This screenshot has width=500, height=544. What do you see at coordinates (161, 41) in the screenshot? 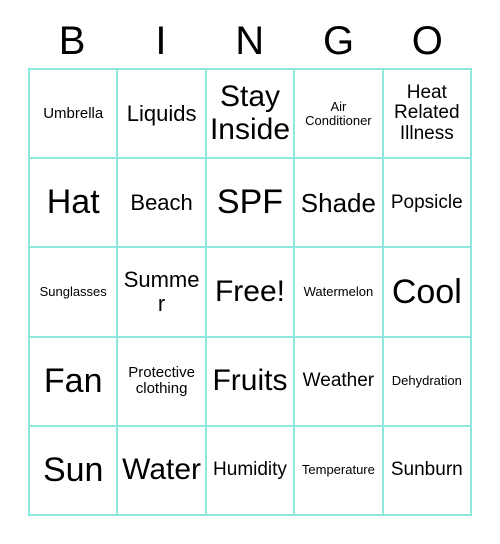
I see `bingo-header-letter-i: I` at bounding box center [161, 41].